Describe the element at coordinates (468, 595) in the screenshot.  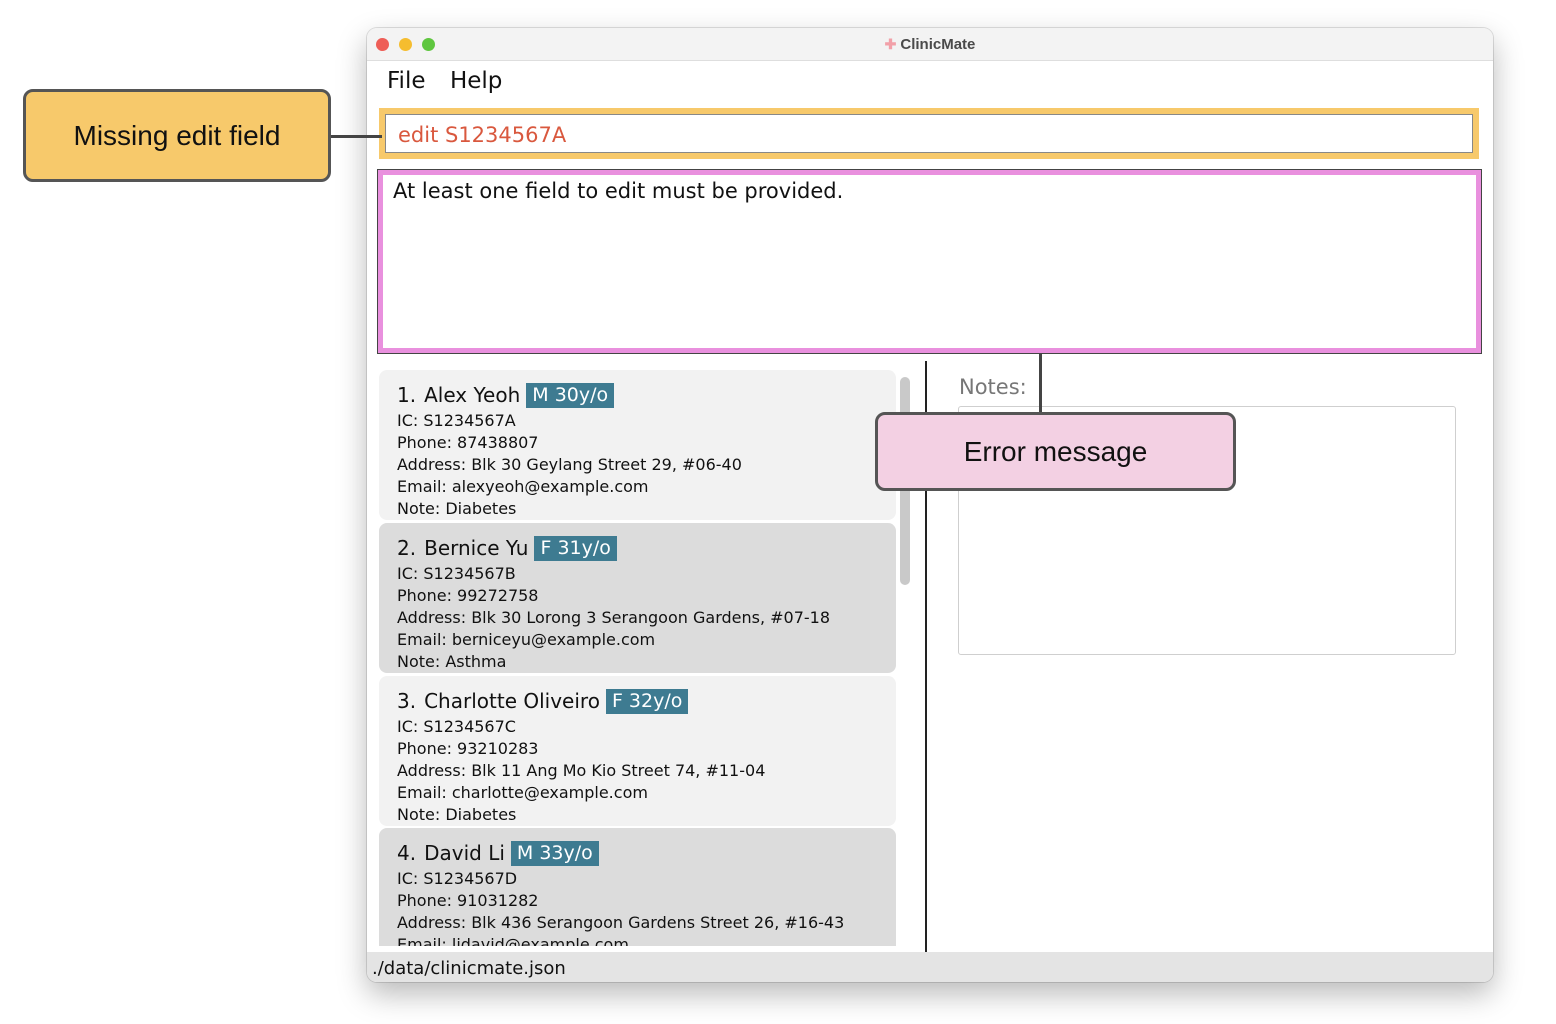
I see `patient-phone: Phone: 99272758` at that location.